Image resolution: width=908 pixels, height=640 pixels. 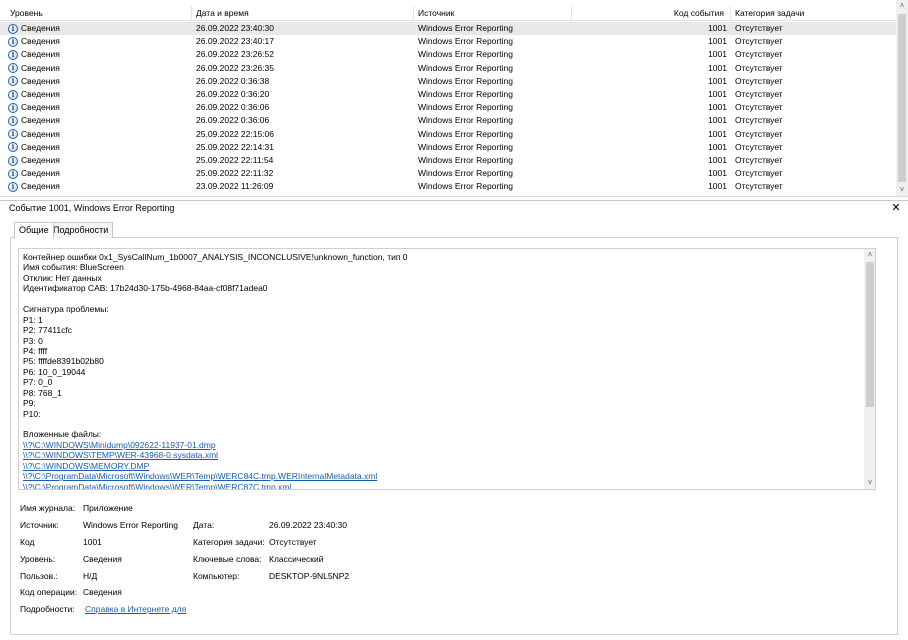 I want to click on description-line: P9:, so click(x=29, y=403).